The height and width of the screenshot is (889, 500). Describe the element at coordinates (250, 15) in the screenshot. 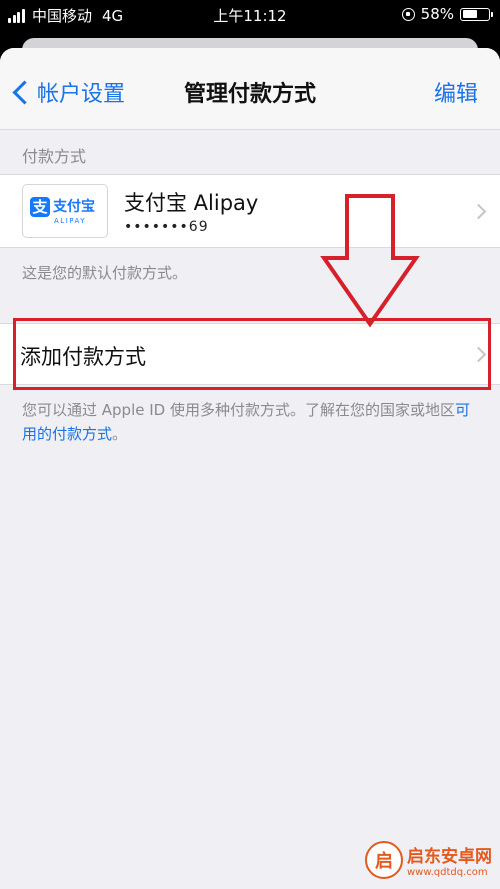

I see `status-bar: 中国移动 4G 上午11:12 58%` at that location.